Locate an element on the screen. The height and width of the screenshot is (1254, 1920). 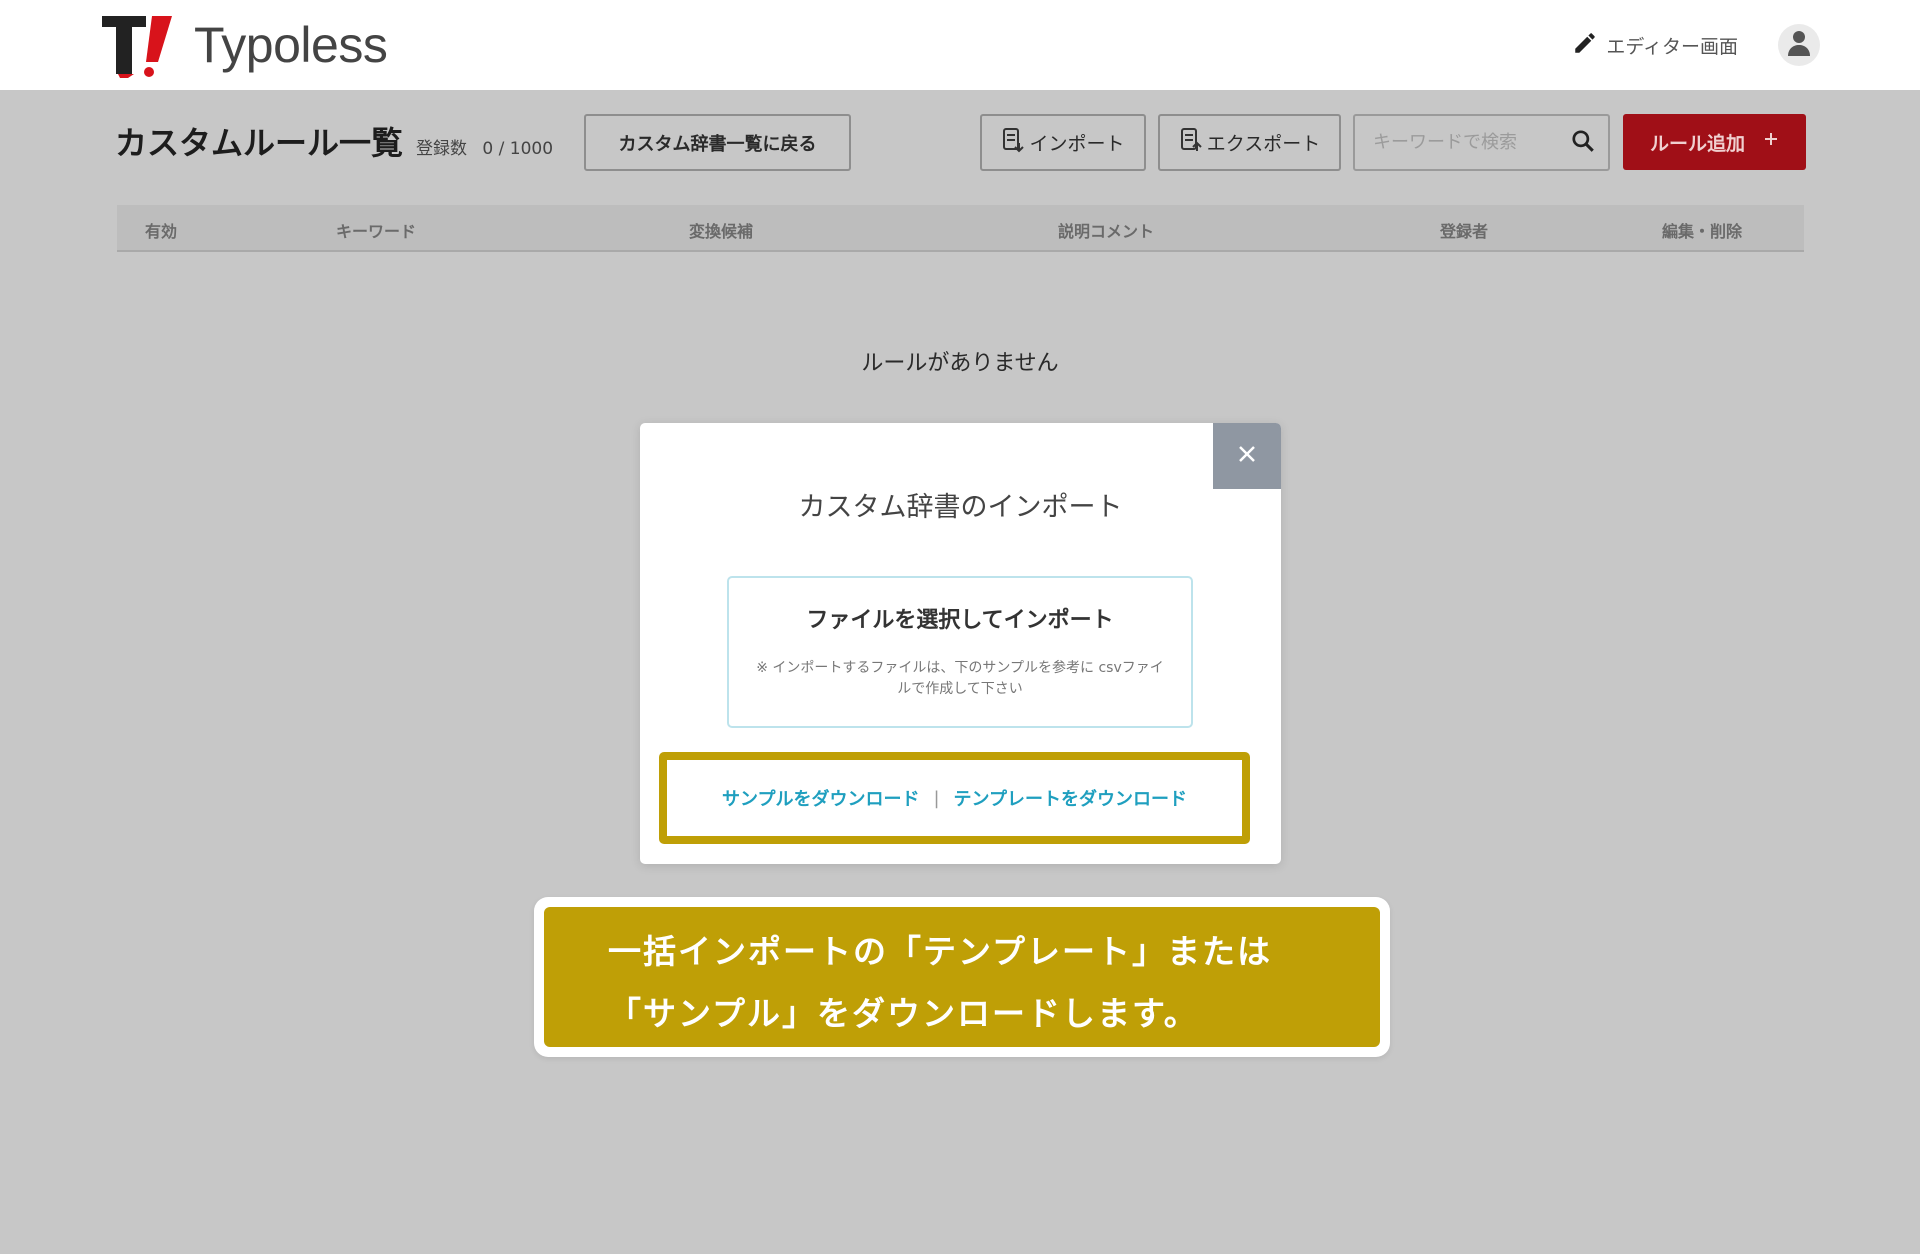
export-icon is located at coordinates (1191, 142).